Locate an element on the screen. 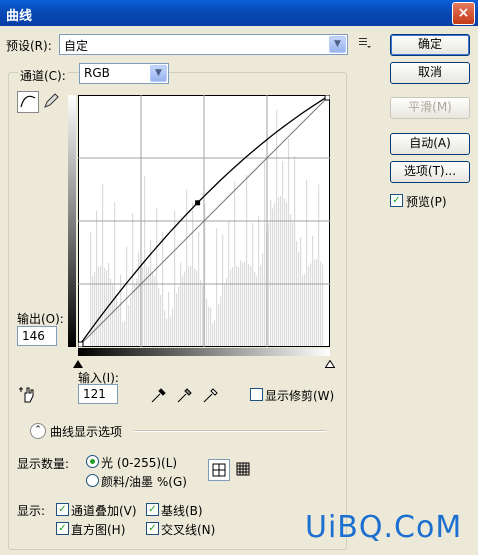  hand-adjust-icon is located at coordinates (29, 394).